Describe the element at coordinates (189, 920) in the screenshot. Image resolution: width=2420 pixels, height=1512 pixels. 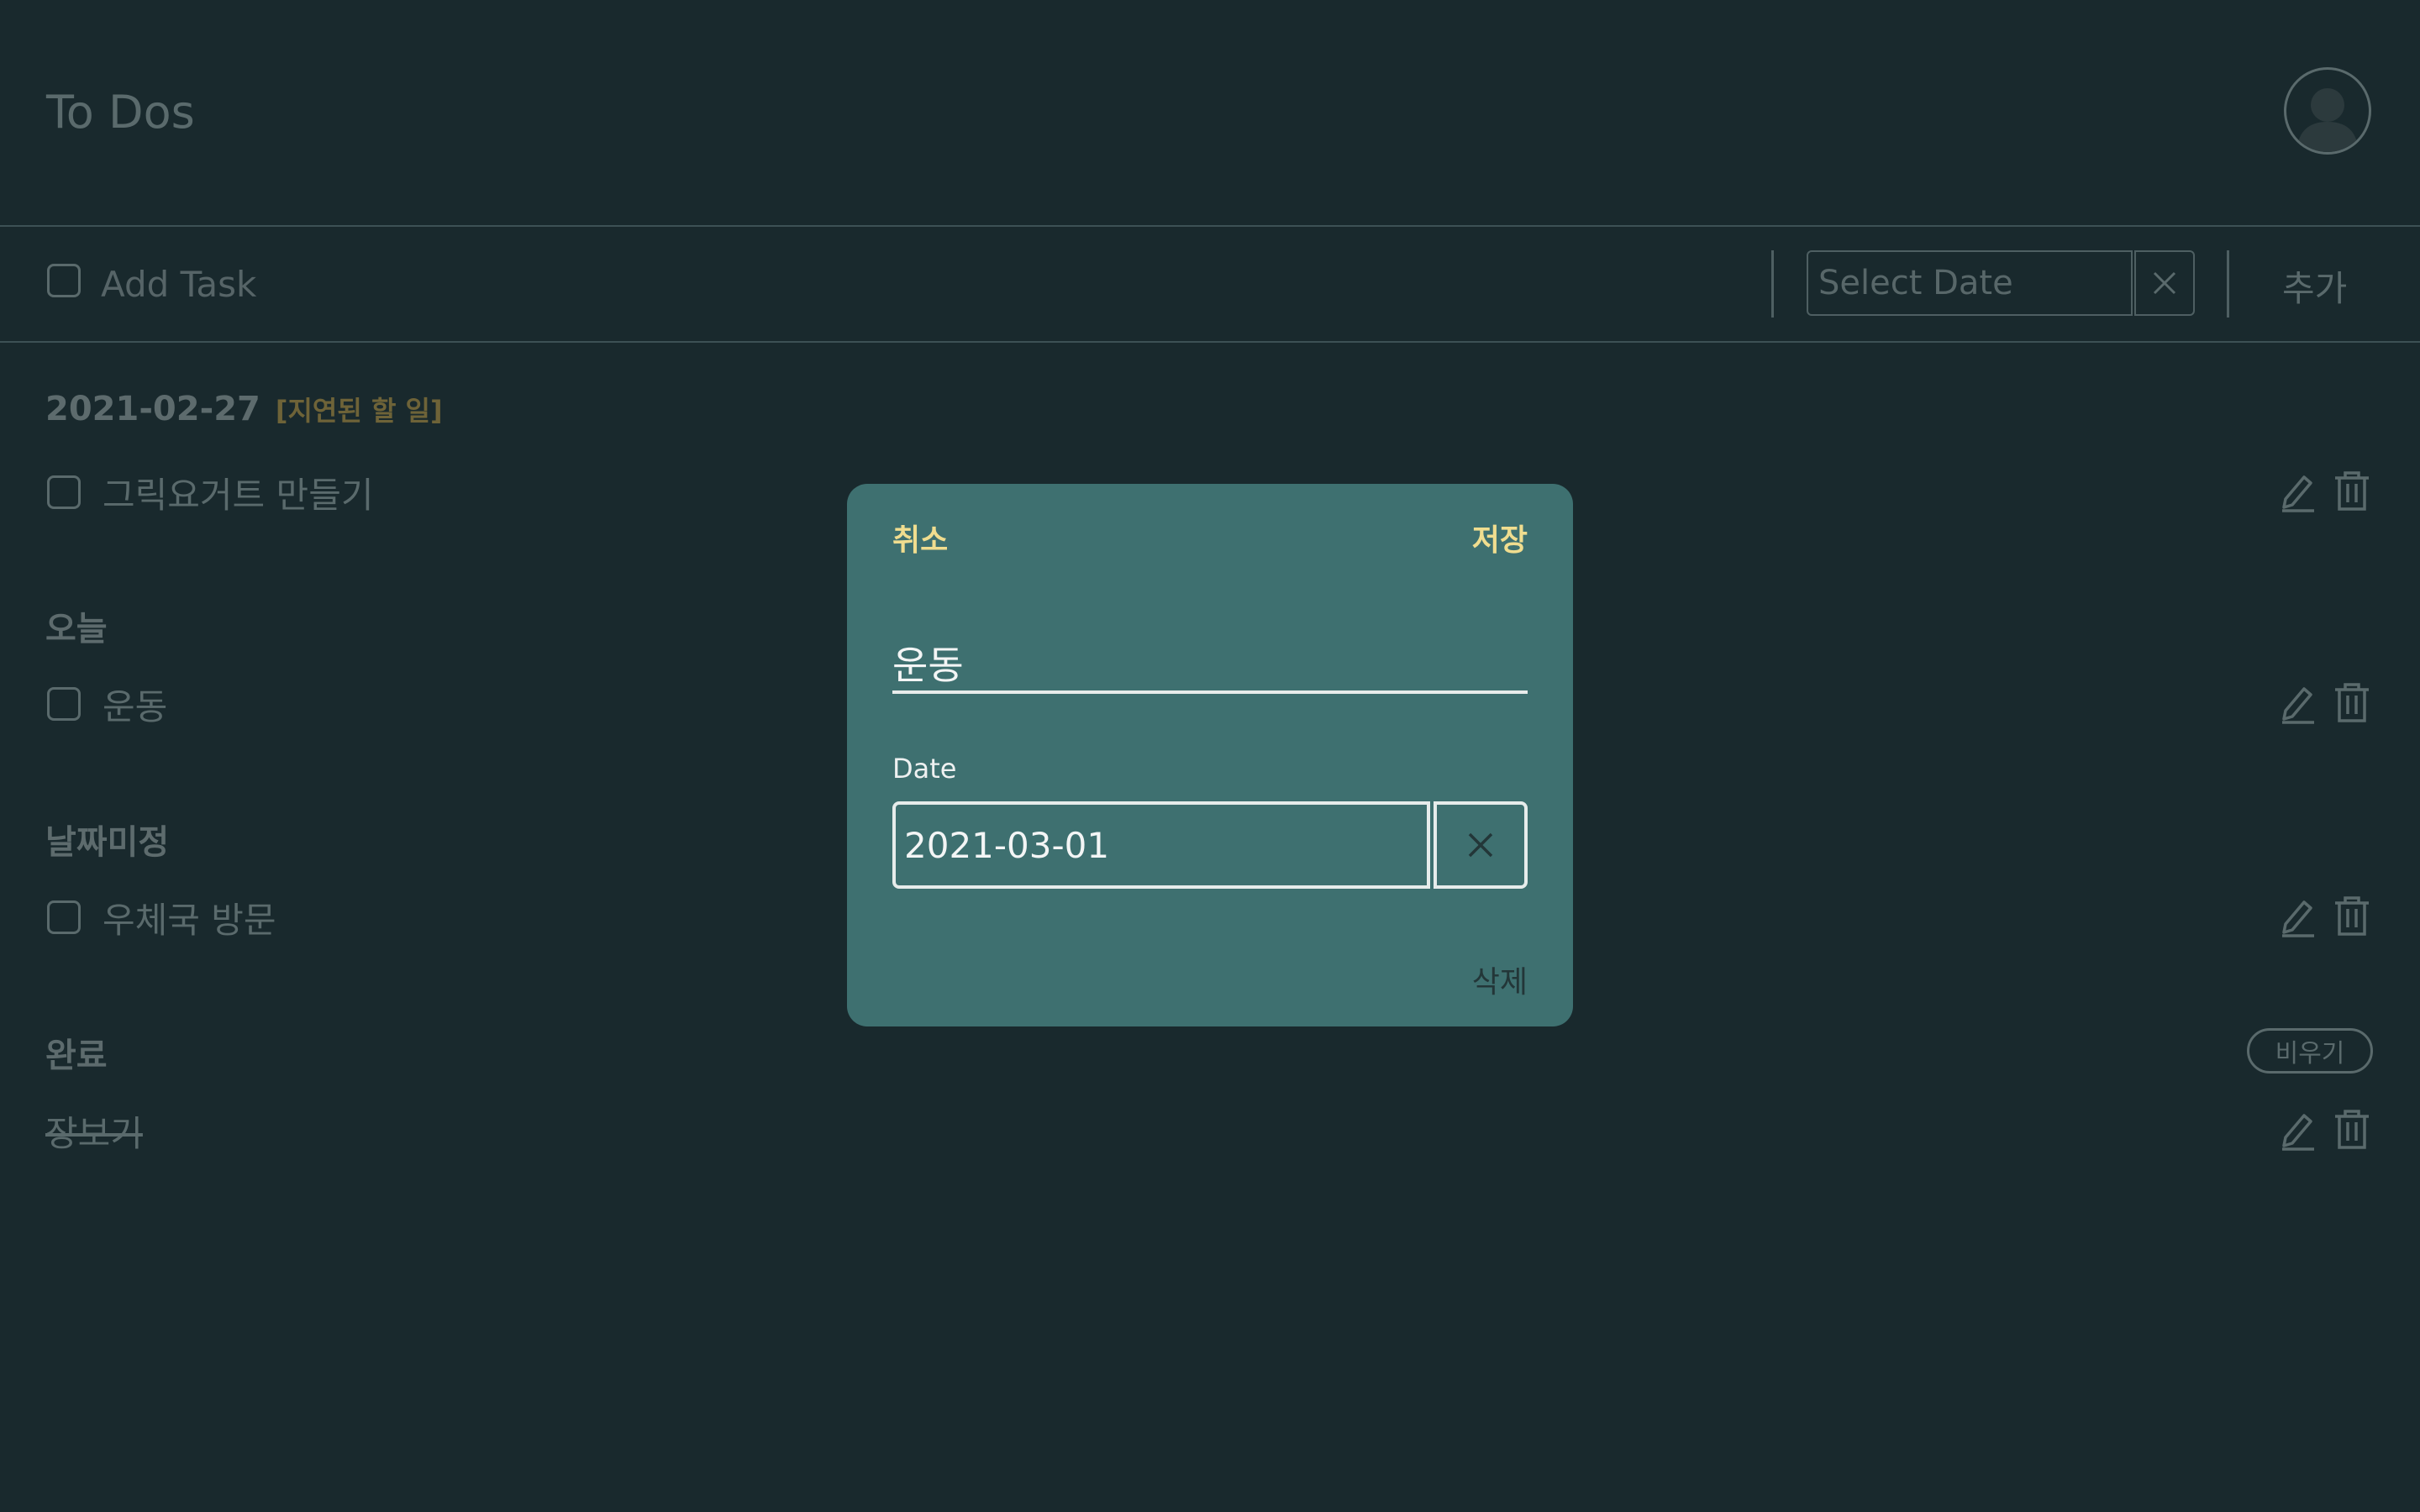
I see `task-label: 우체국 방문` at that location.